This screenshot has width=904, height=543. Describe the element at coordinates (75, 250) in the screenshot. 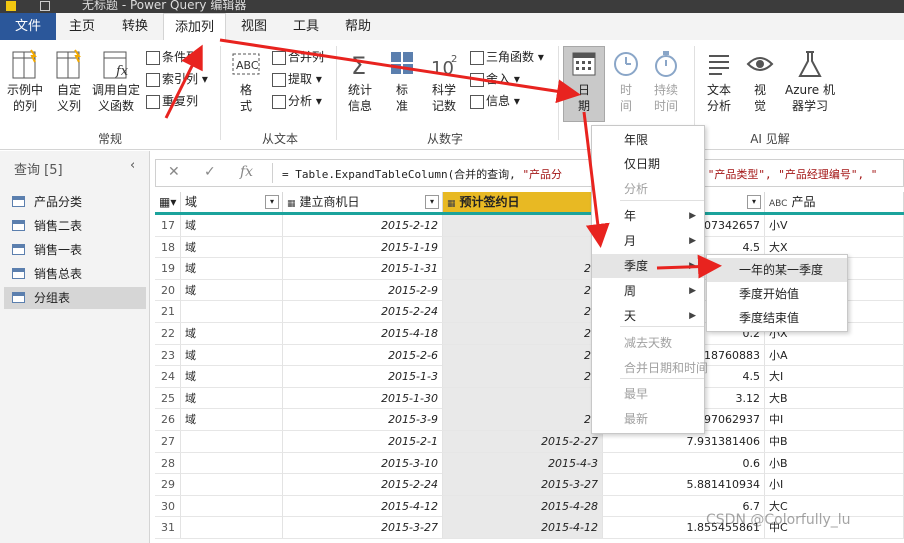

I see `query-item: 销售一表` at that location.